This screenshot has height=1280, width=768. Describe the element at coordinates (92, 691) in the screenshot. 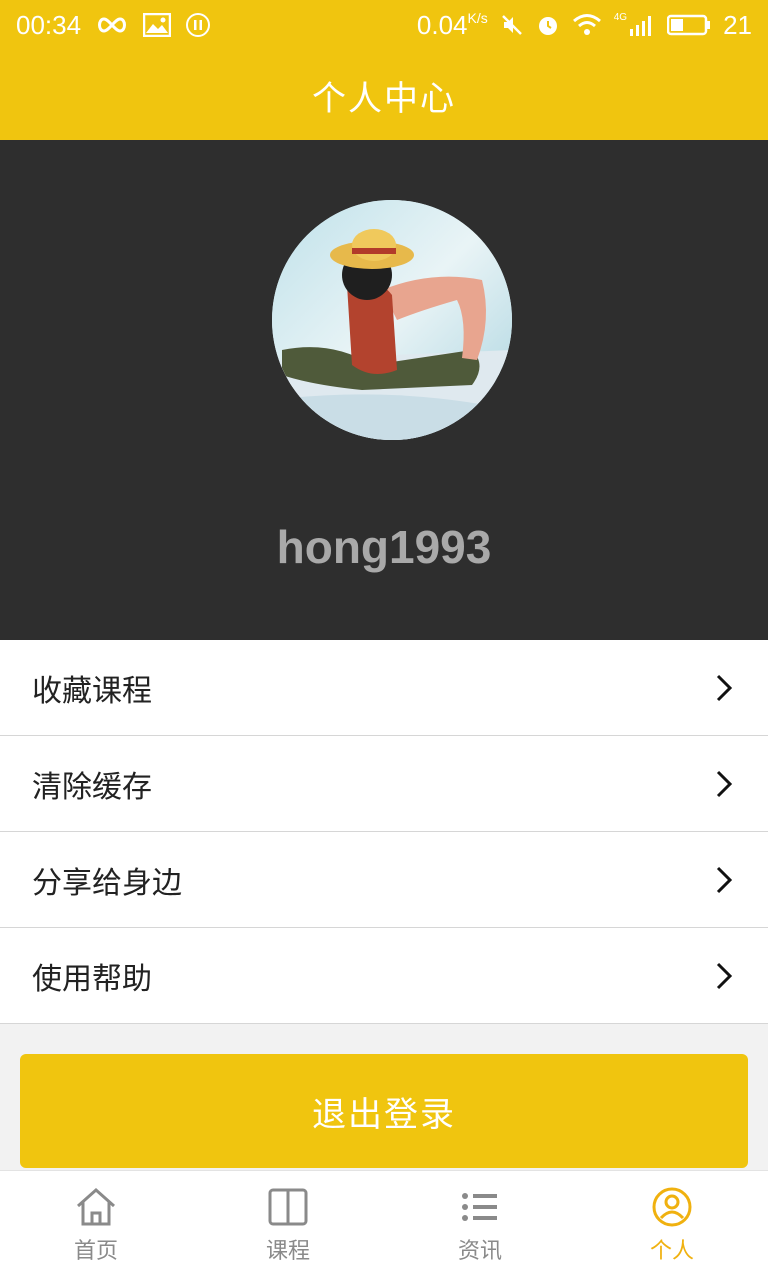

I see `menu-item-label: 收藏课程` at that location.